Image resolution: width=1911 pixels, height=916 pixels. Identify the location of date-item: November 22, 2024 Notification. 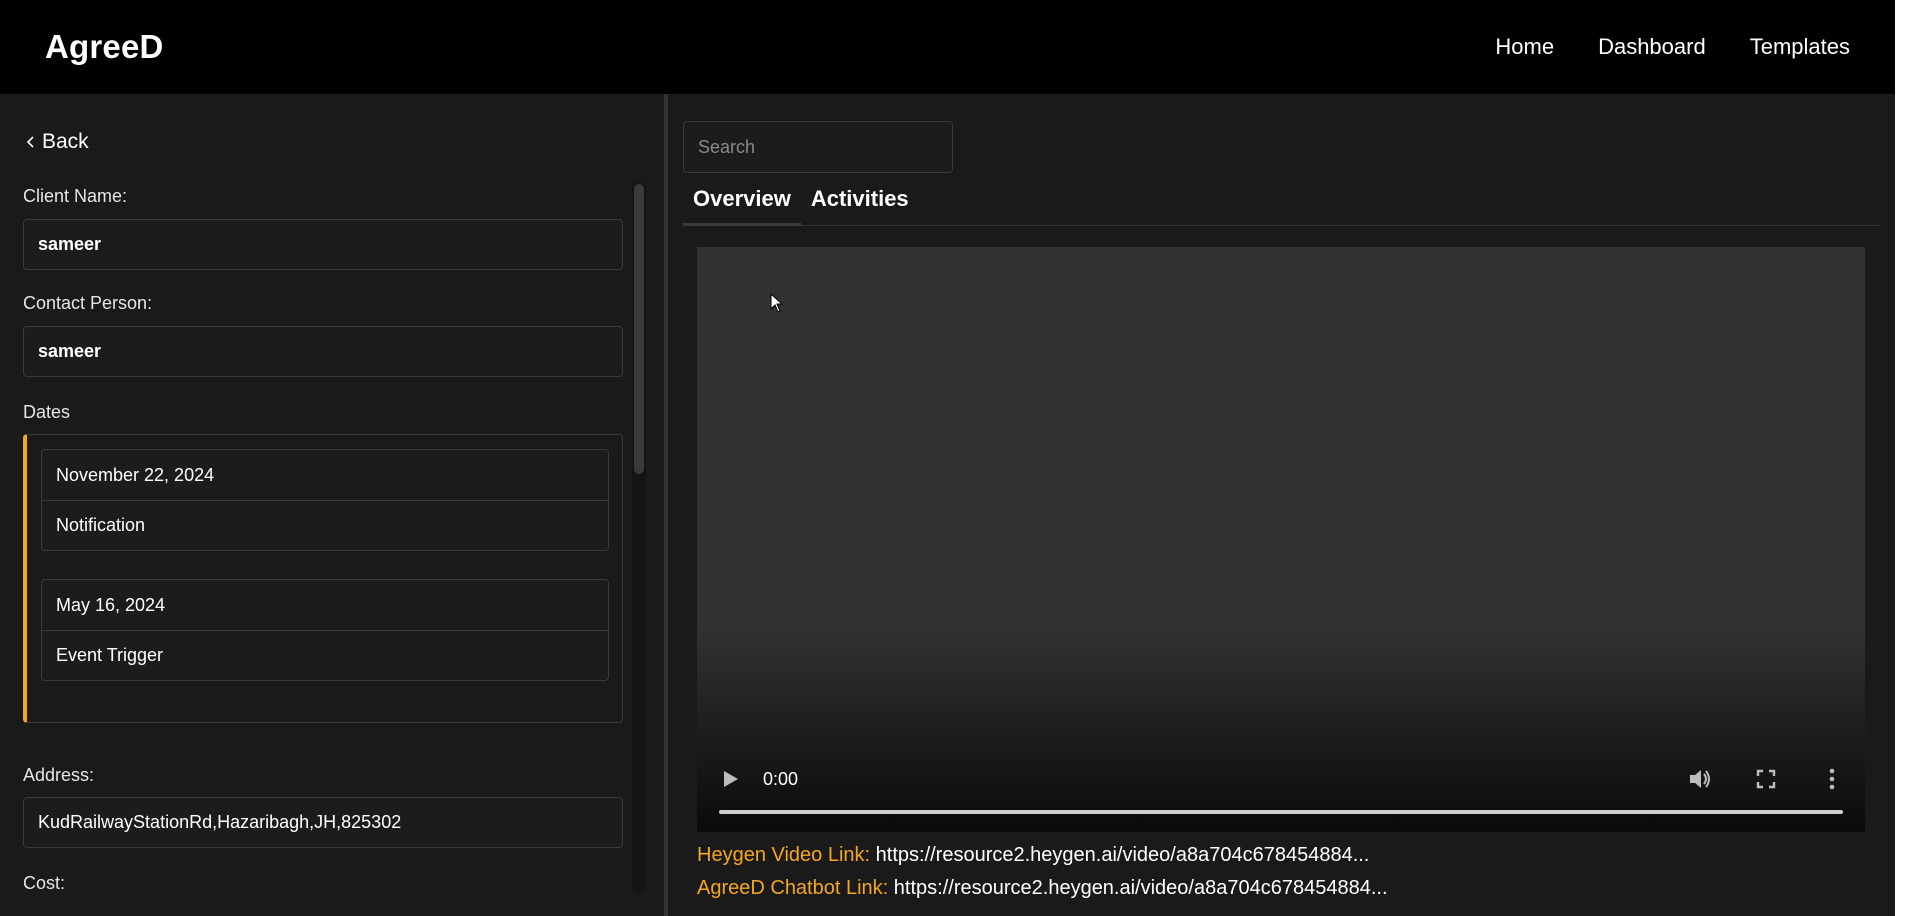
(325, 500).